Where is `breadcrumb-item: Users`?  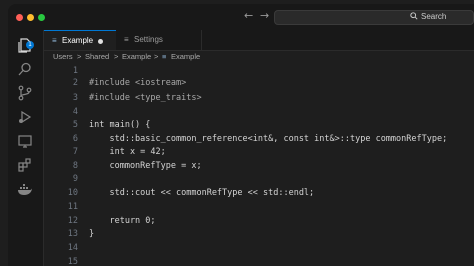
breadcrumb-item: Users is located at coordinates (63, 57).